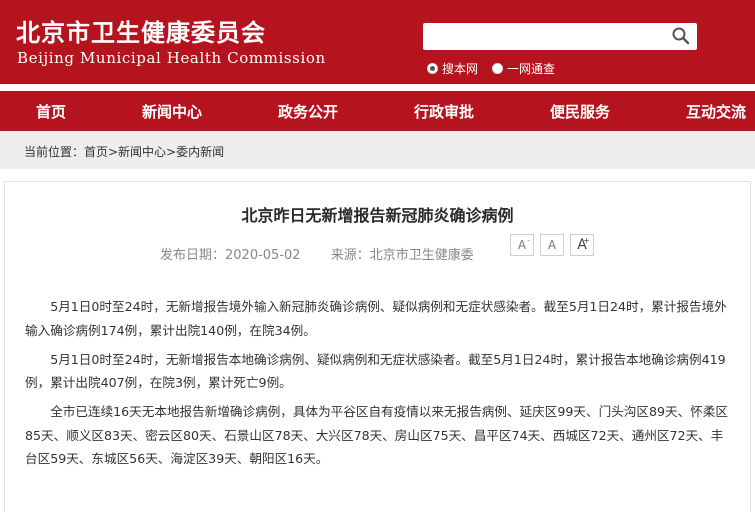 The image size is (755, 512). I want to click on nav-item-interaction: 互动交流, so click(716, 111).